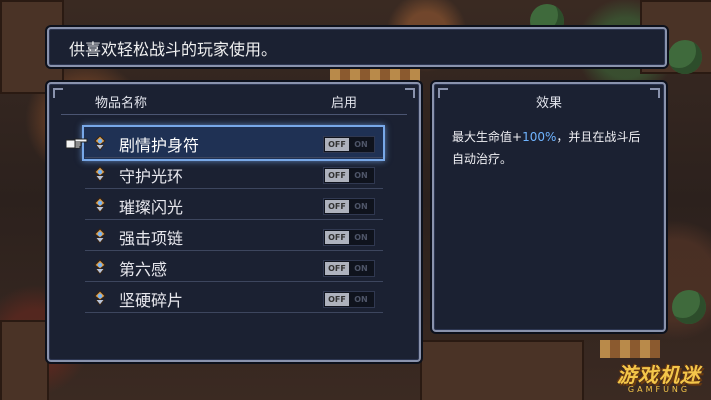  What do you see at coordinates (234, 205) in the screenshot?
I see `item-row: 璀璨闪光 OFF ON` at bounding box center [234, 205].